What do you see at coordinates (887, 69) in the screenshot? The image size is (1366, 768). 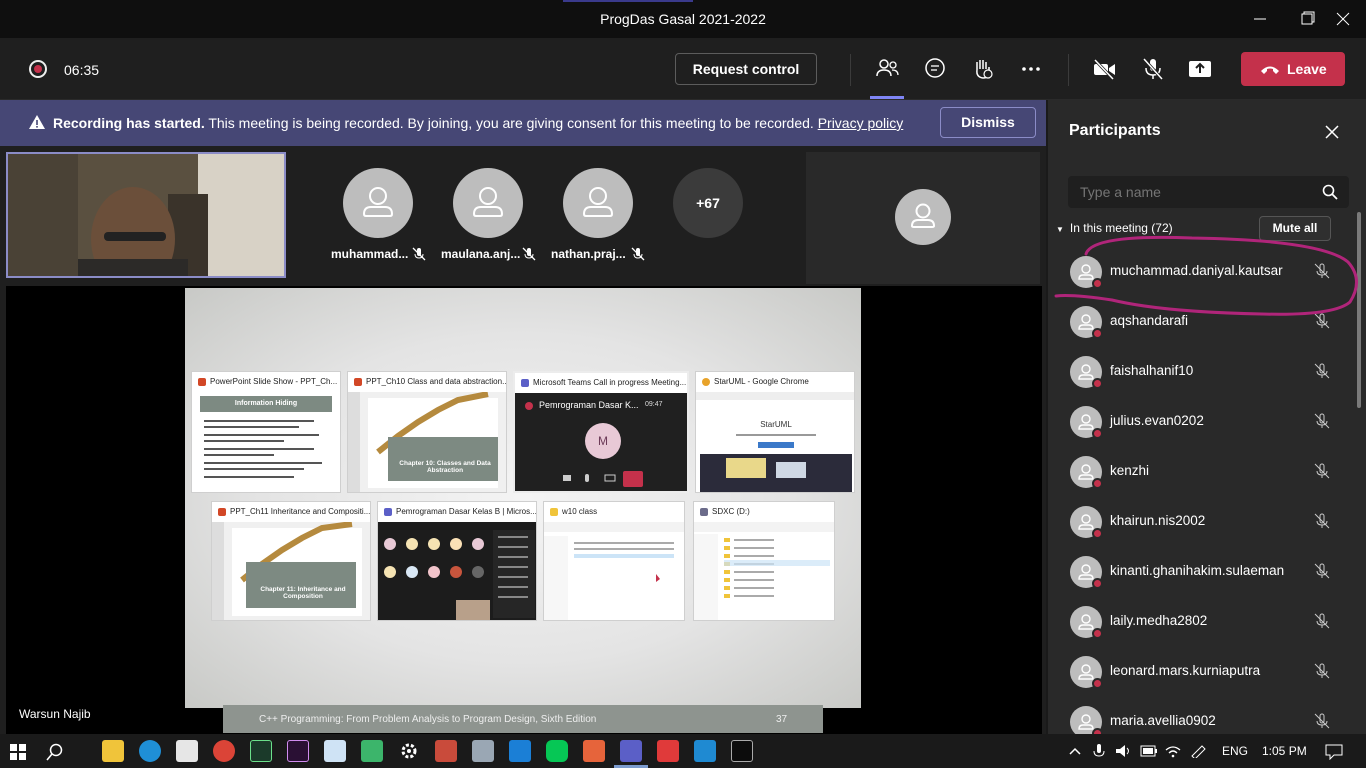 I see `people-icon` at bounding box center [887, 69].